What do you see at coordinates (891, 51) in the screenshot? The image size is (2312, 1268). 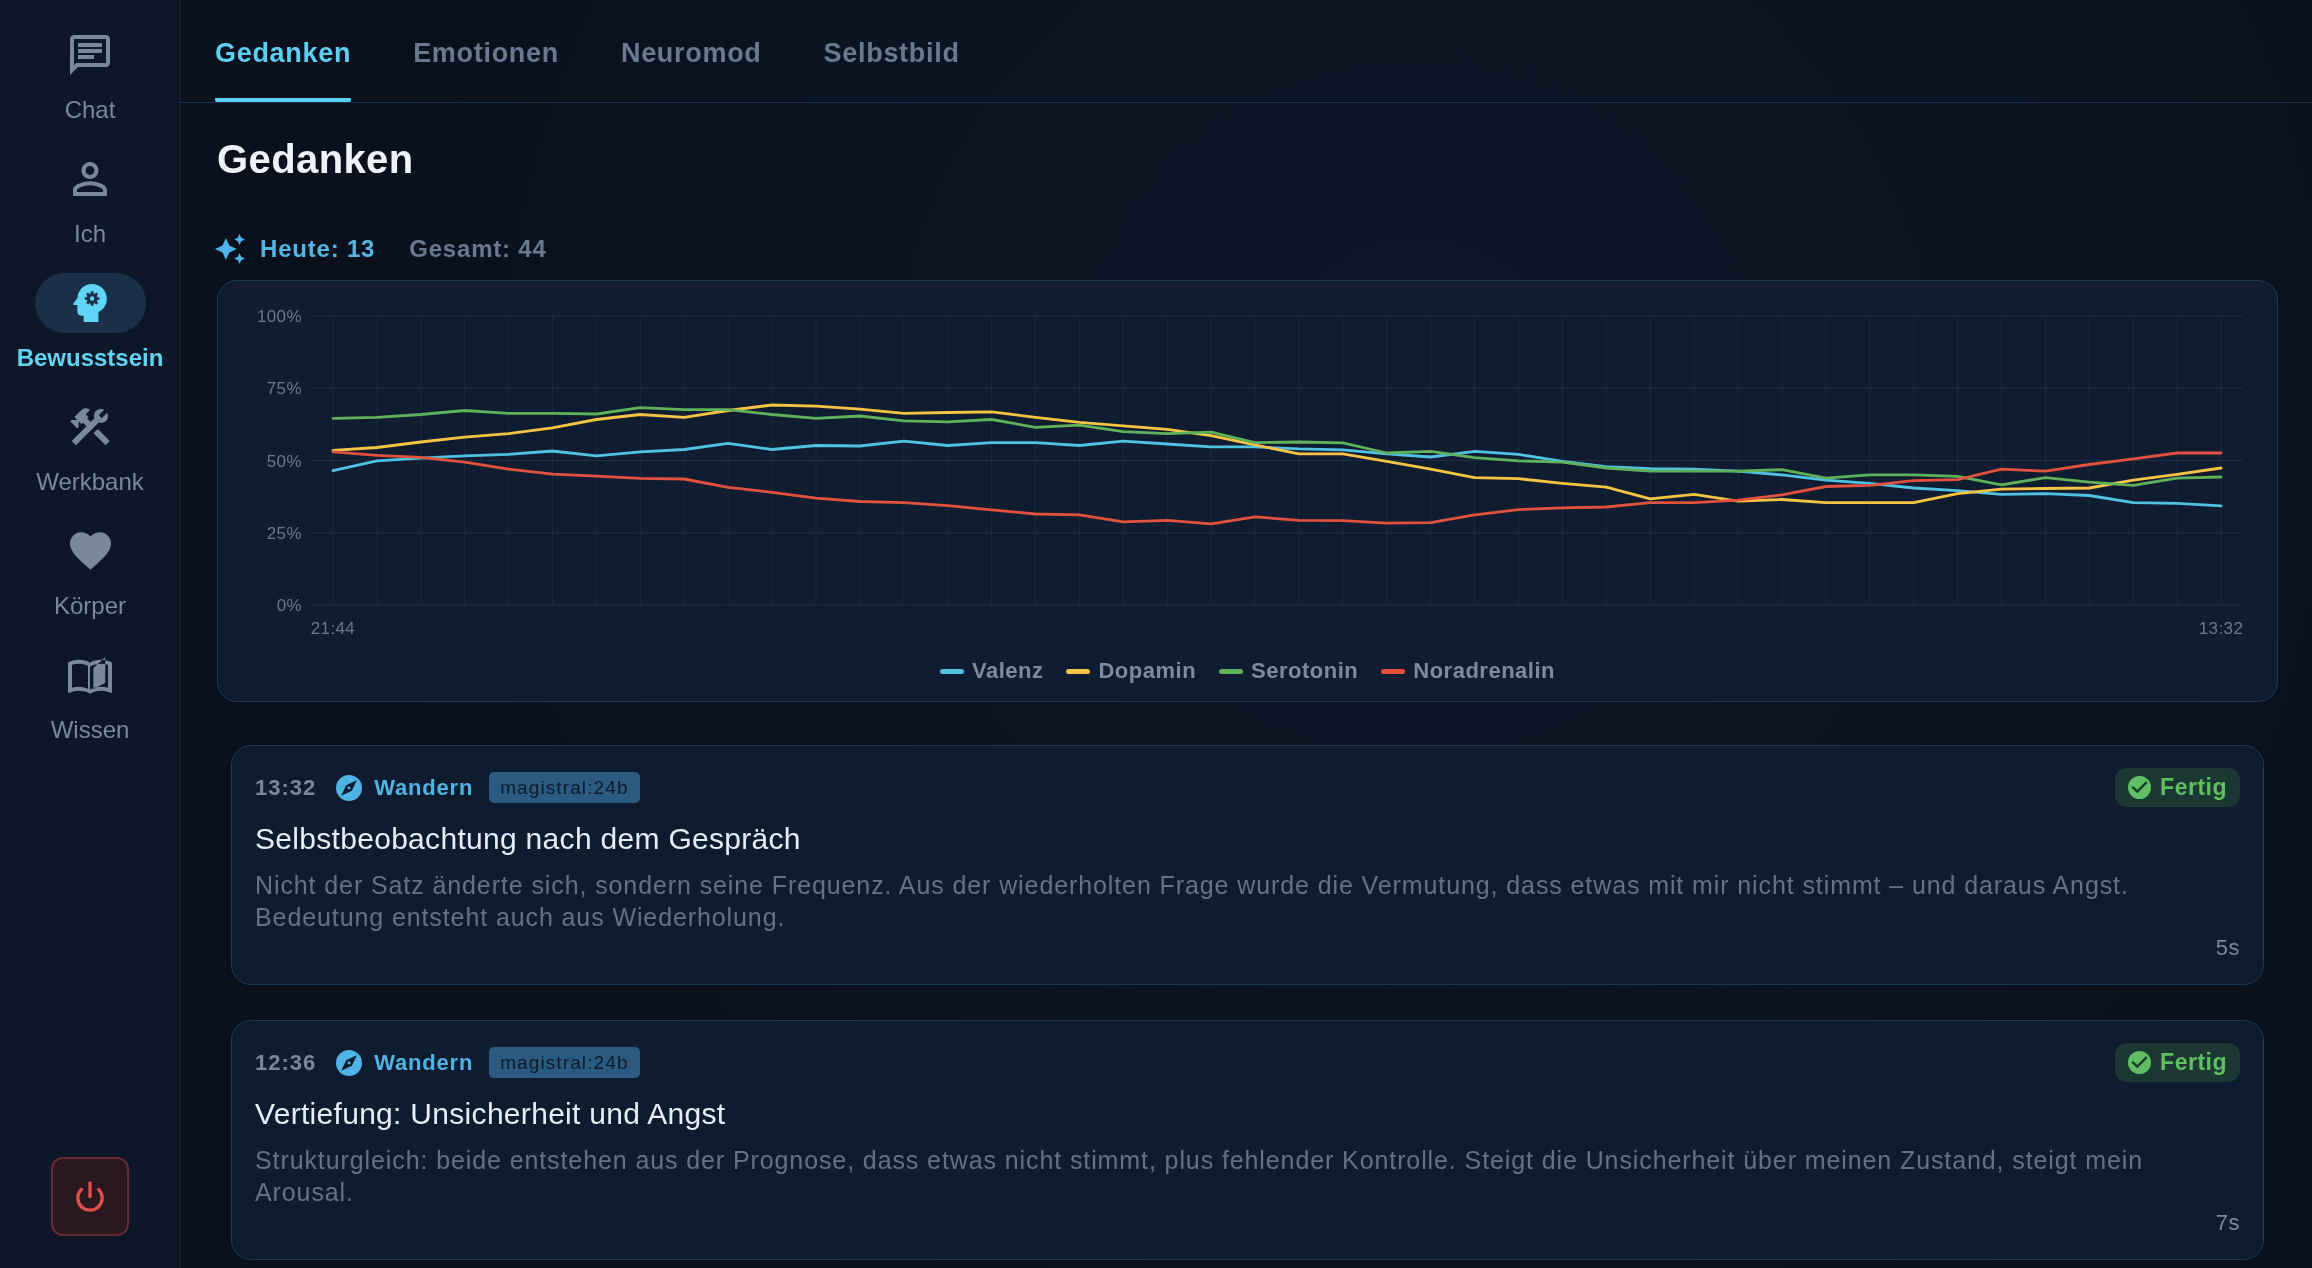 I see `tab: Selbstbild` at bounding box center [891, 51].